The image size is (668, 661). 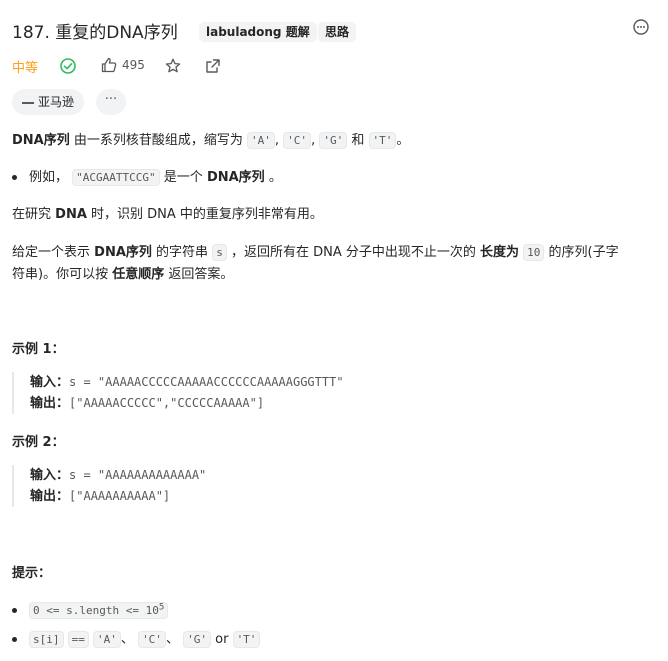 What do you see at coordinates (56, 102) in the screenshot?
I see `company-label: 亚马逊` at bounding box center [56, 102].